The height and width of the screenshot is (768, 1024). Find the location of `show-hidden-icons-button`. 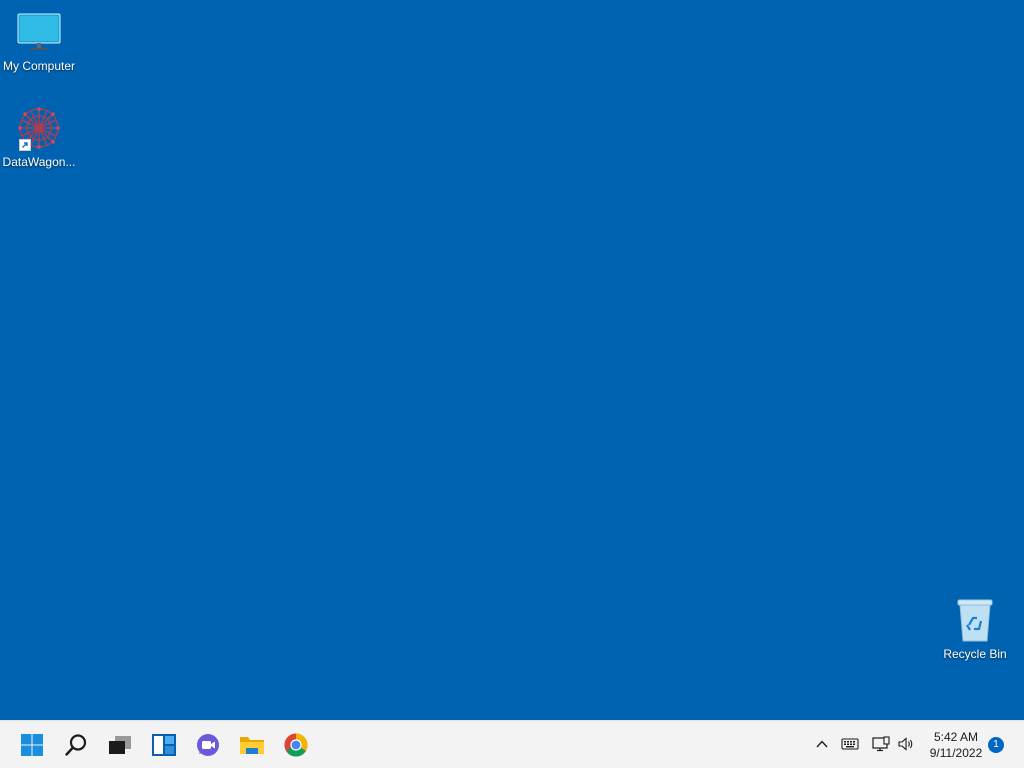

show-hidden-icons-button is located at coordinates (822, 744).